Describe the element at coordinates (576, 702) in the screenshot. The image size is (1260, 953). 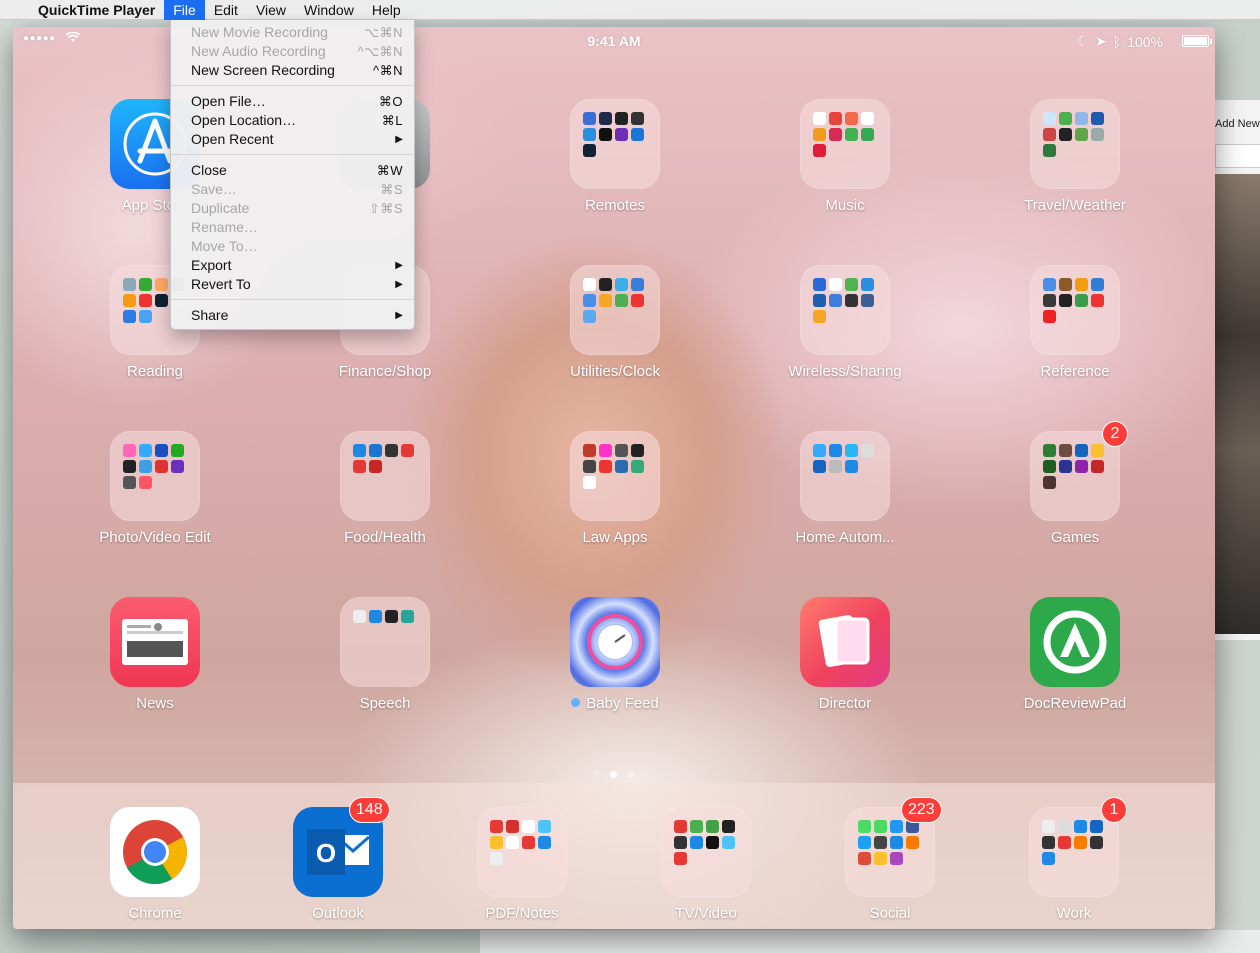
I see `new-app-dot` at that location.